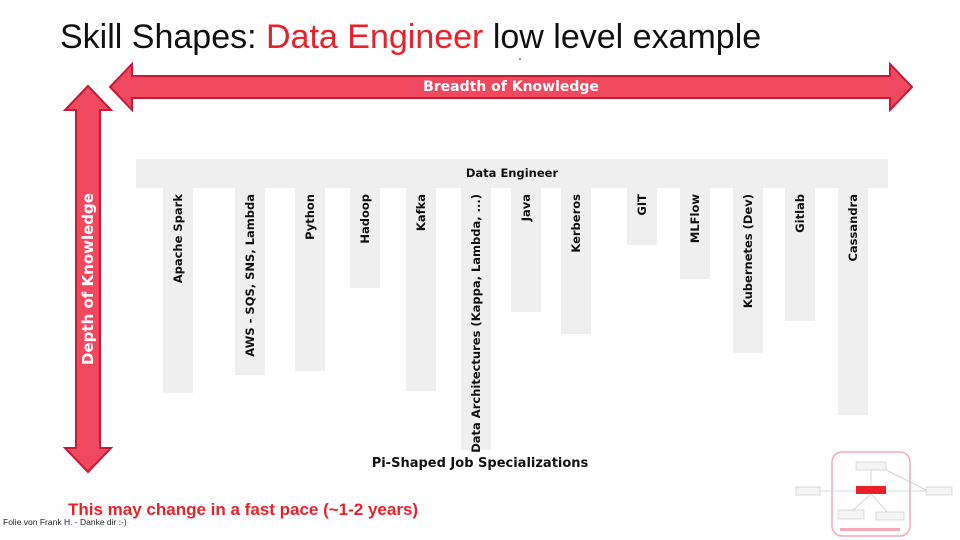 The image size is (960, 540). I want to click on title-accent: Data Engineer, so click(375, 37).